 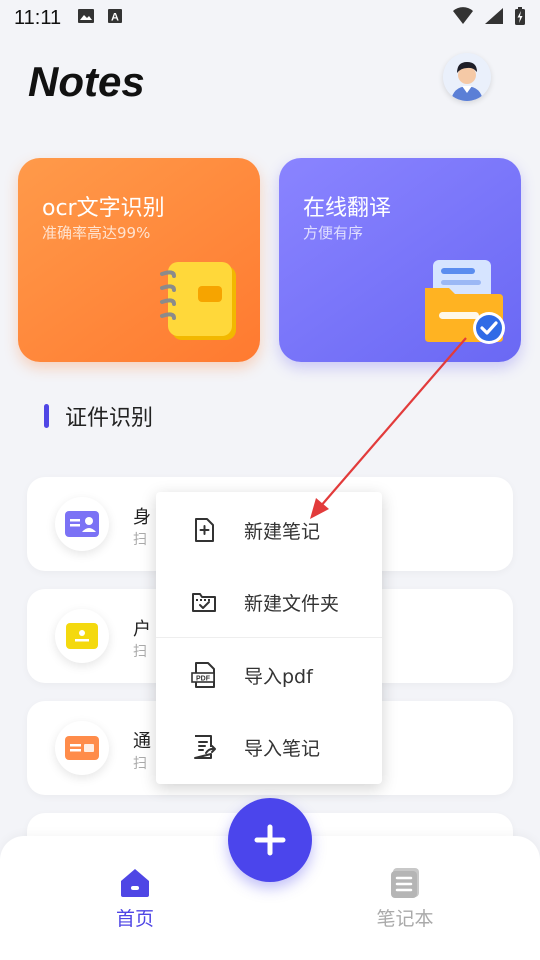 I want to click on add-button, so click(x=270, y=840).